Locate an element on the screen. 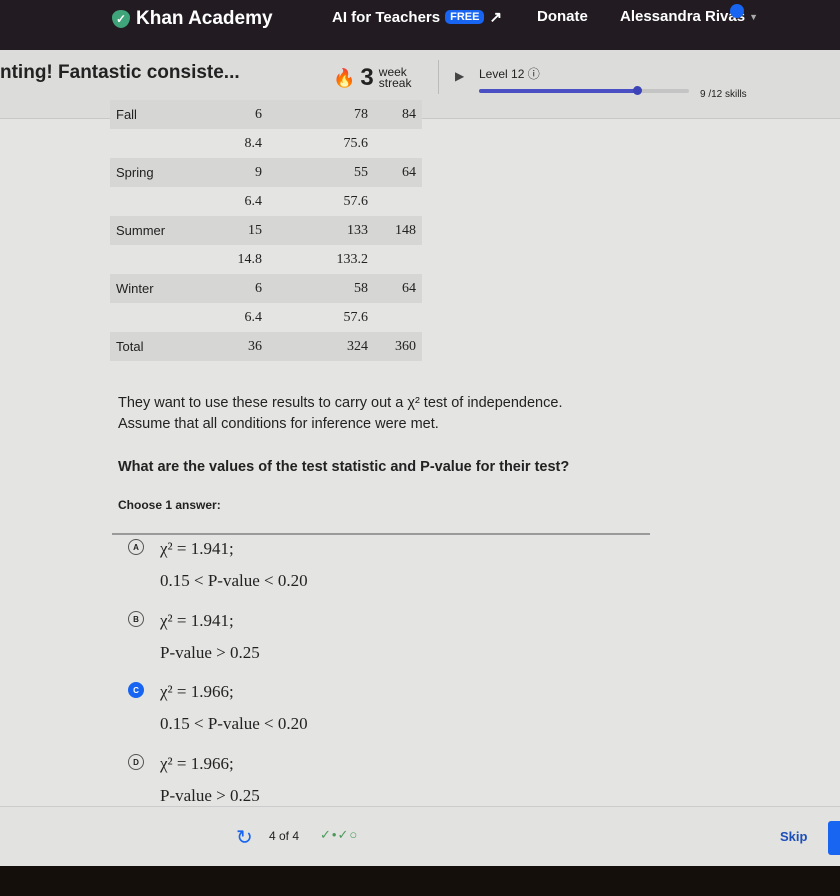 This screenshot has width=840, height=896. skip-button: Skip is located at coordinates (793, 836).